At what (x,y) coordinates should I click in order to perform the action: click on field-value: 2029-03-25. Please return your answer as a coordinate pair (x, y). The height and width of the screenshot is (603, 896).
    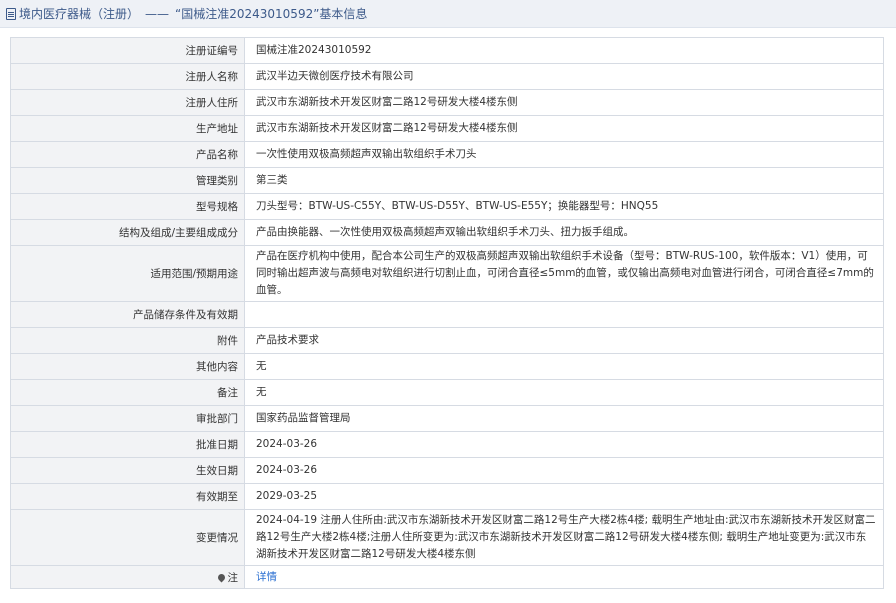
    Looking at the image, I should click on (564, 496).